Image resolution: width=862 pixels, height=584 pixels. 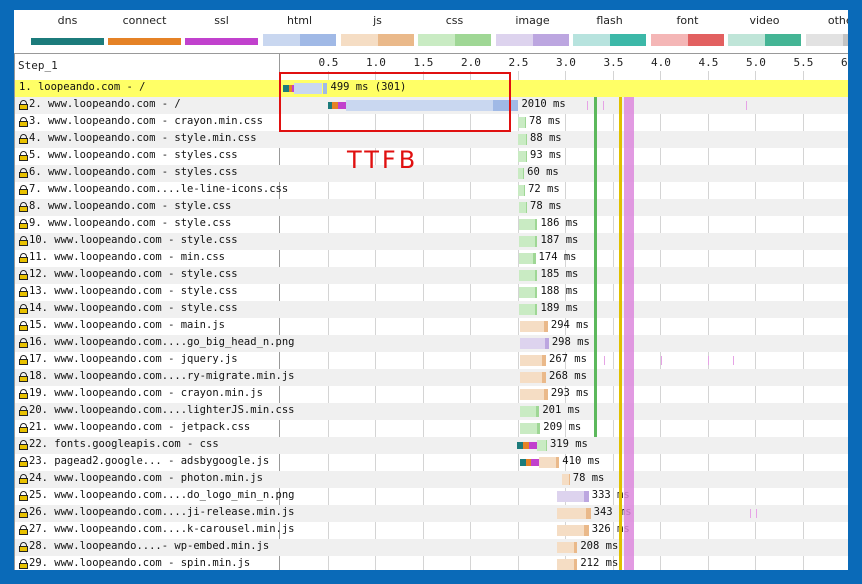 I want to click on request-row: 11. www.loopeando.com - min.css 174 ms, so click(x=431, y=258).